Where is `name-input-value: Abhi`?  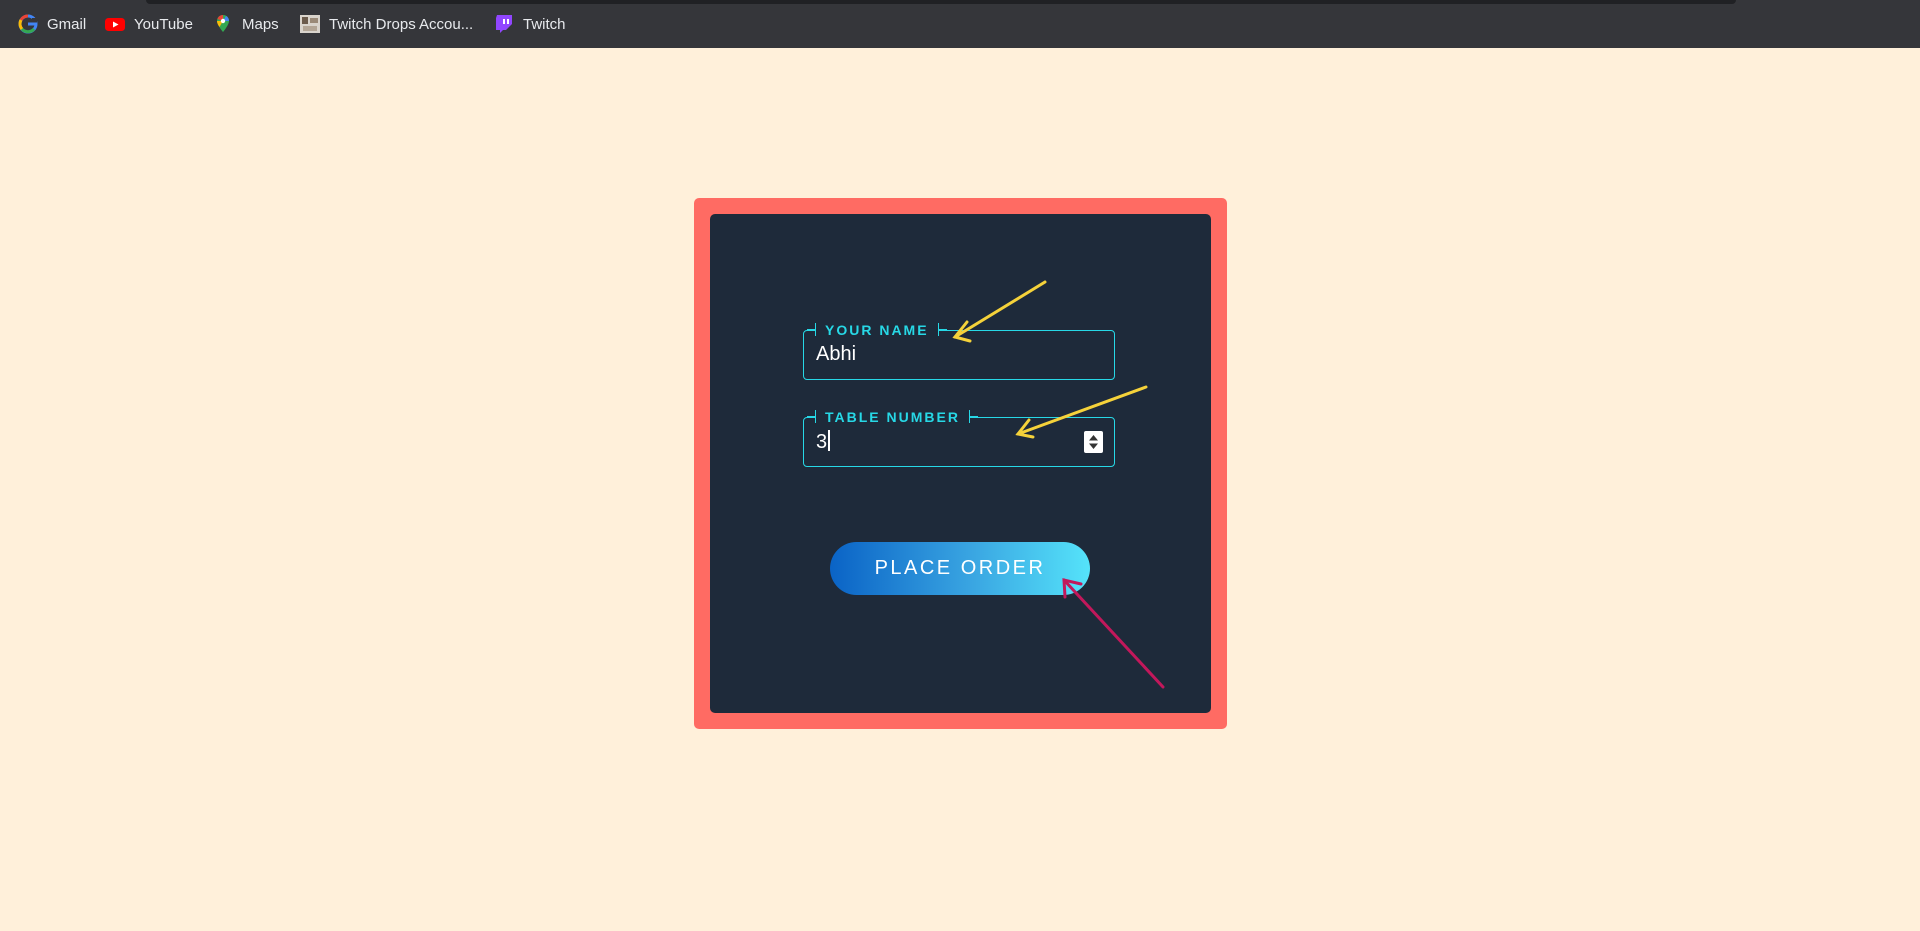 name-input-value: Abhi is located at coordinates (836, 354).